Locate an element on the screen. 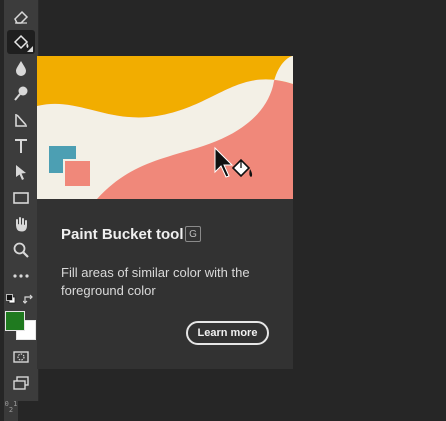  quick-mask-icon is located at coordinates (21, 357).